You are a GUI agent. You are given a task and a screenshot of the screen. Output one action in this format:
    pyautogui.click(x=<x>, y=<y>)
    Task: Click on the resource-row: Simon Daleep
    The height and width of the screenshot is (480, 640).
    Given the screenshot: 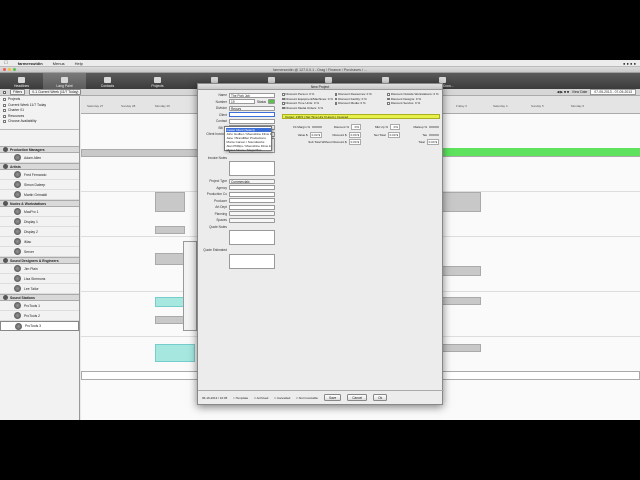 What is the action you would take?
    pyautogui.click(x=39, y=185)
    